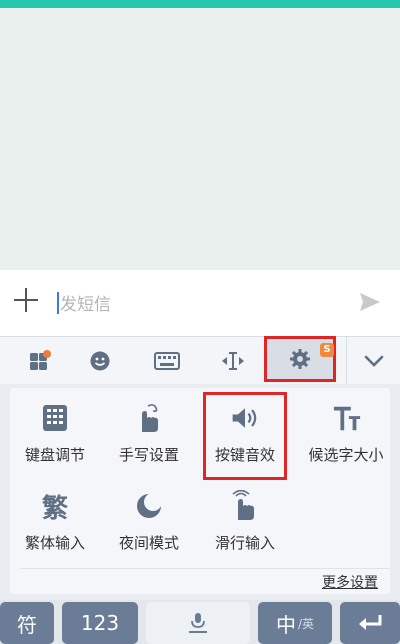 The height and width of the screenshot is (644, 400). Describe the element at coordinates (300, 359) in the screenshot. I see `gear-icon` at that location.